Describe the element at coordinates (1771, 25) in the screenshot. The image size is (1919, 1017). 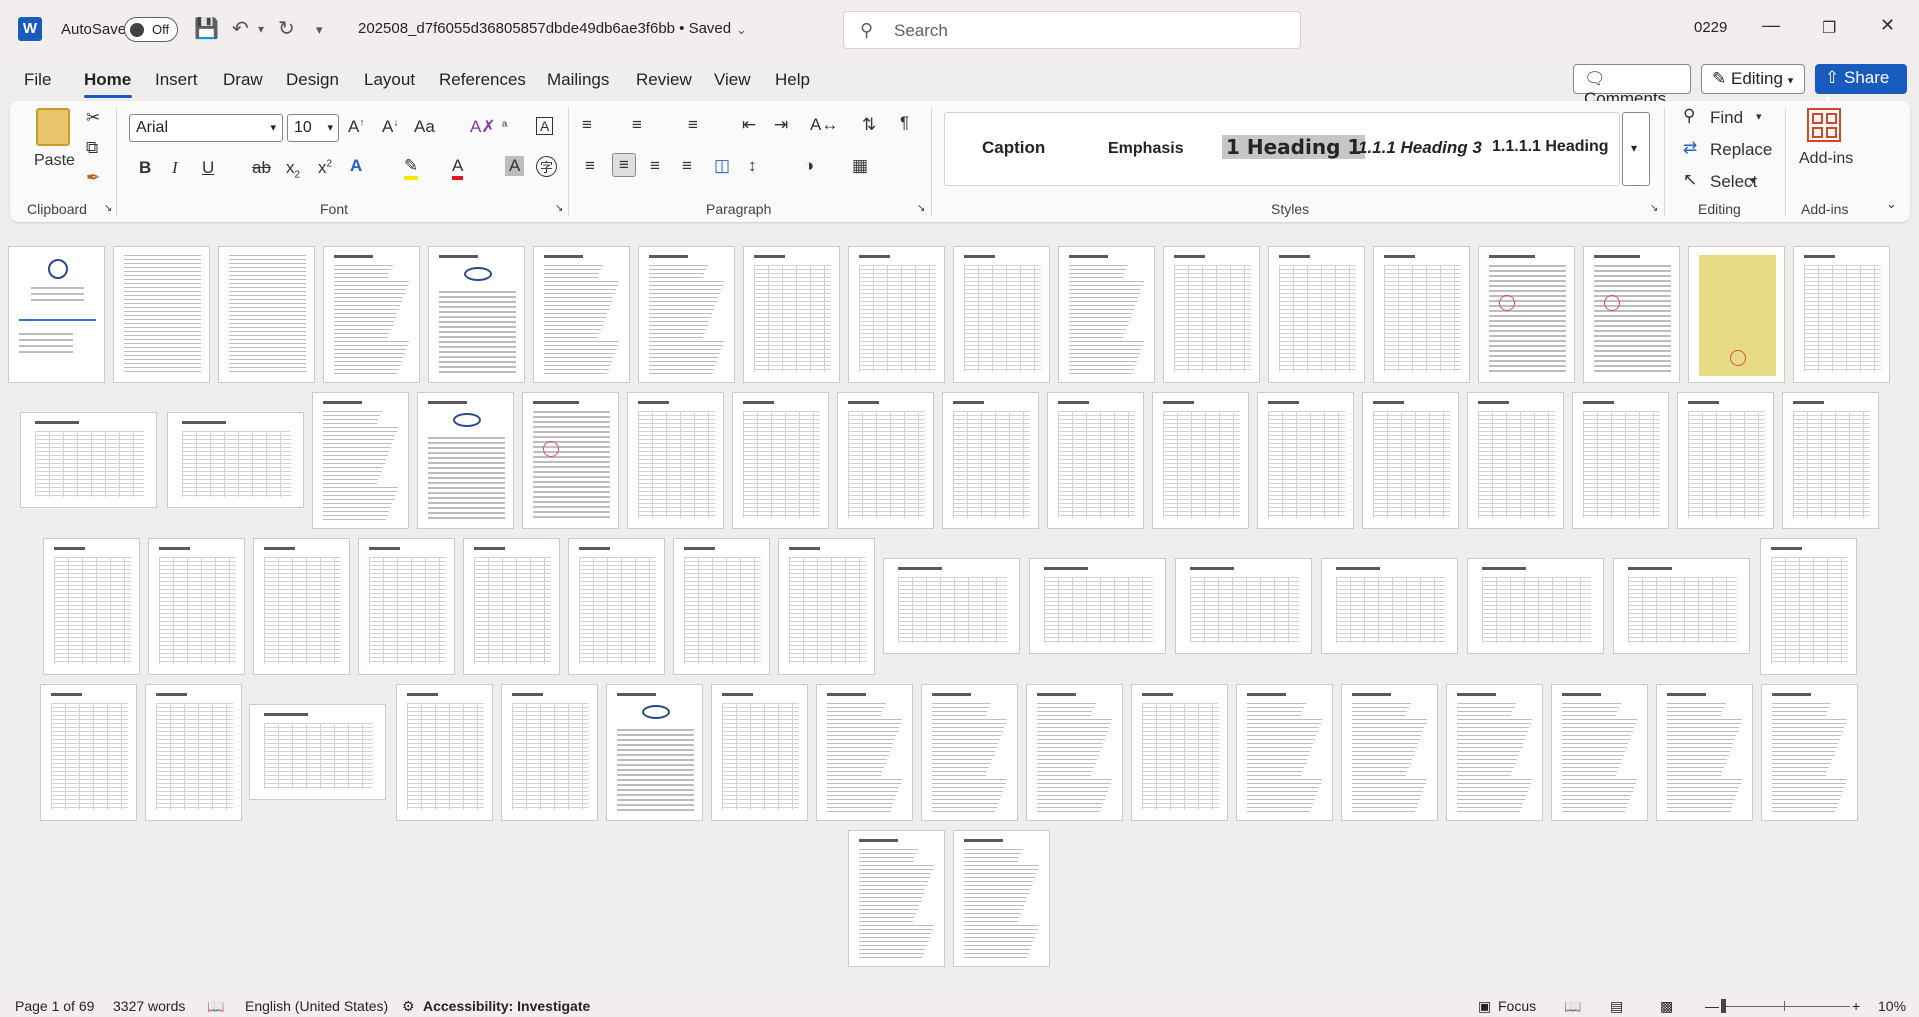
I see `minimize-icon: —` at that location.